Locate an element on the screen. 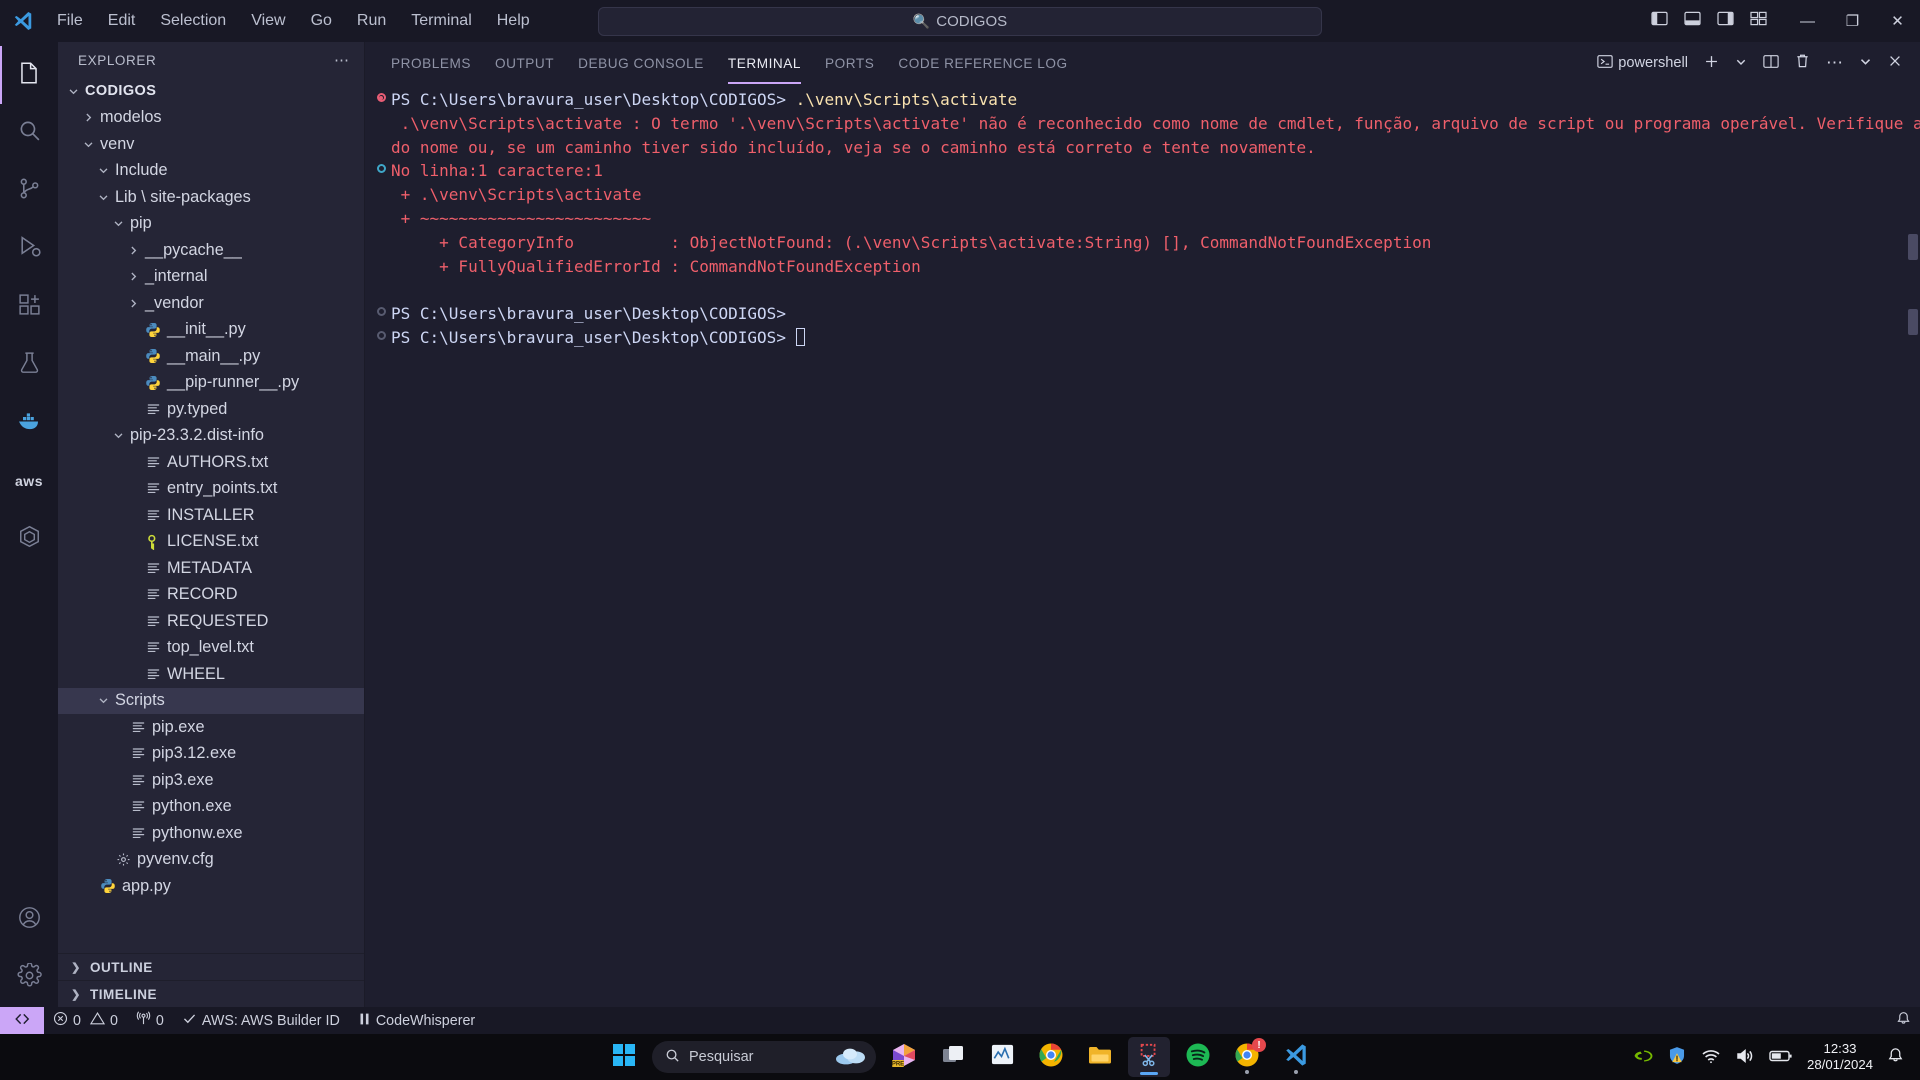 The image size is (1920, 1080). tree-file-record: RECORD is located at coordinates (211, 595).